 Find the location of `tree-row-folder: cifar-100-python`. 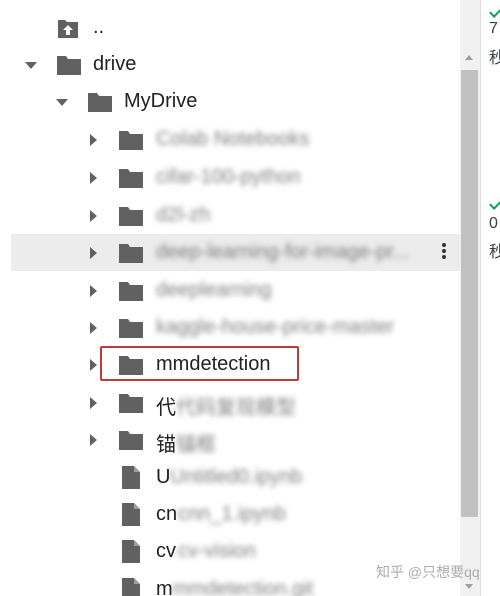

tree-row-folder: cifar-100-python is located at coordinates (230, 177).